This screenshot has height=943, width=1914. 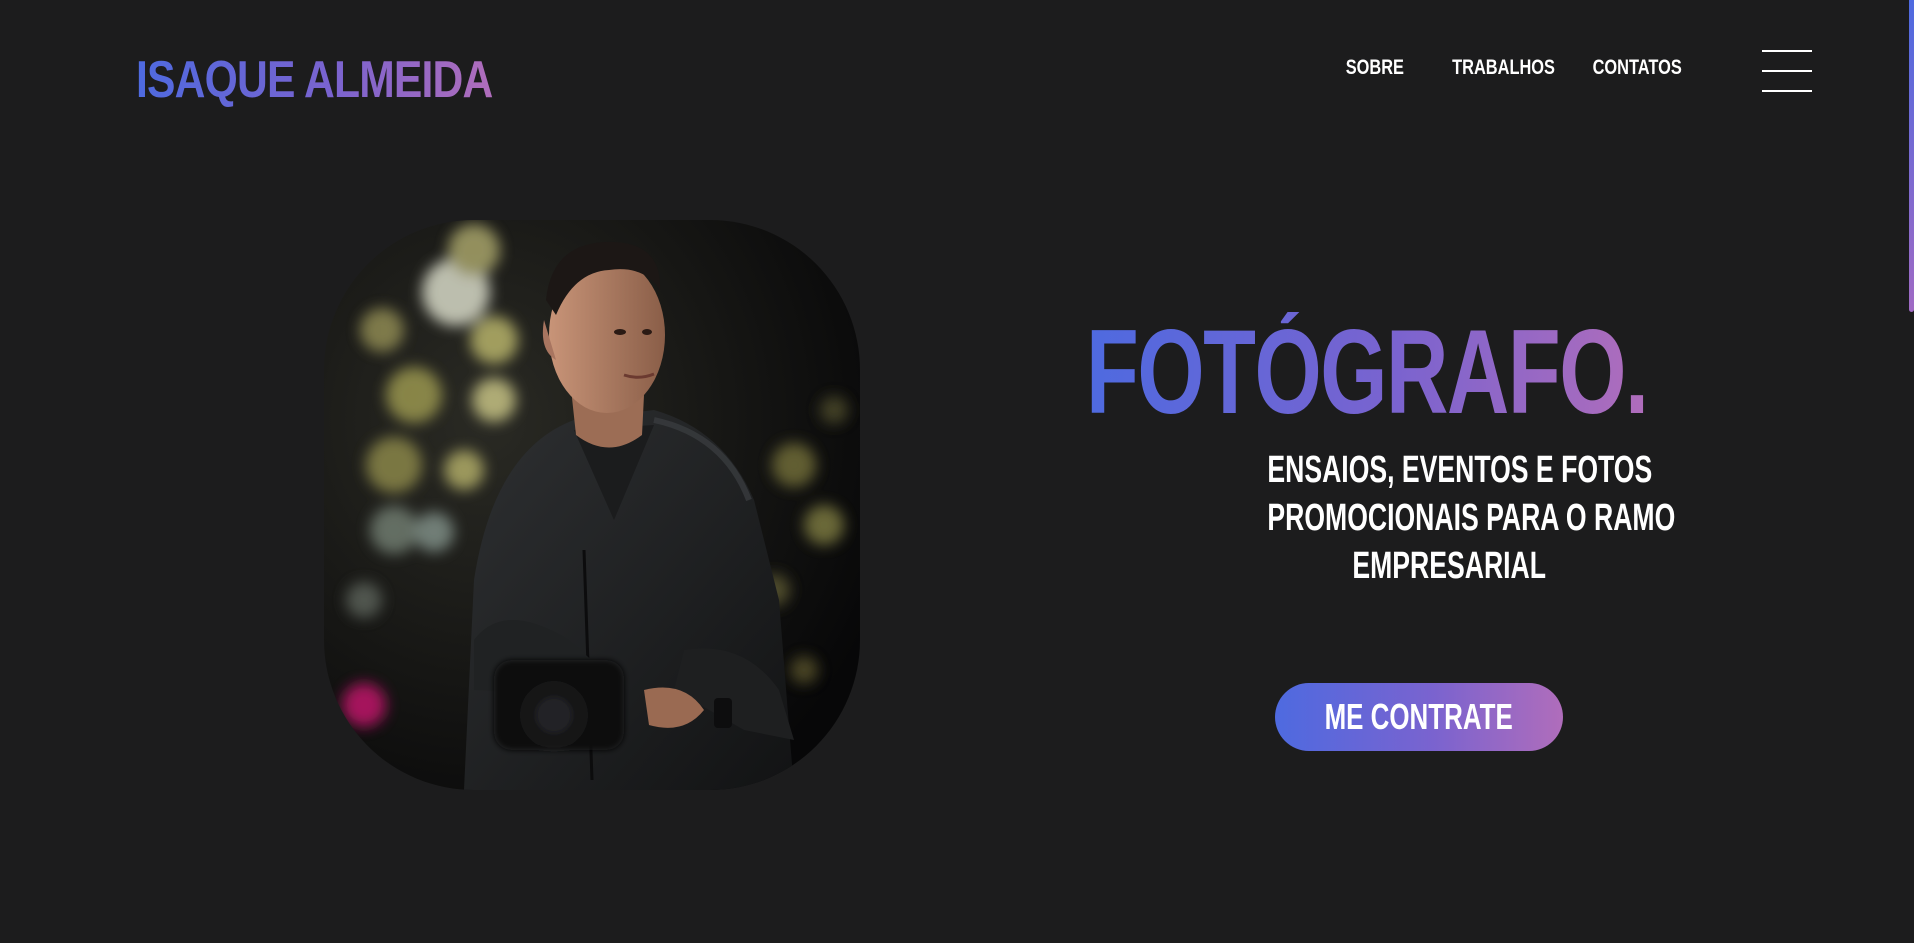 I want to click on nav-link-trabalhos: TRABALHOS, so click(x=1503, y=68).